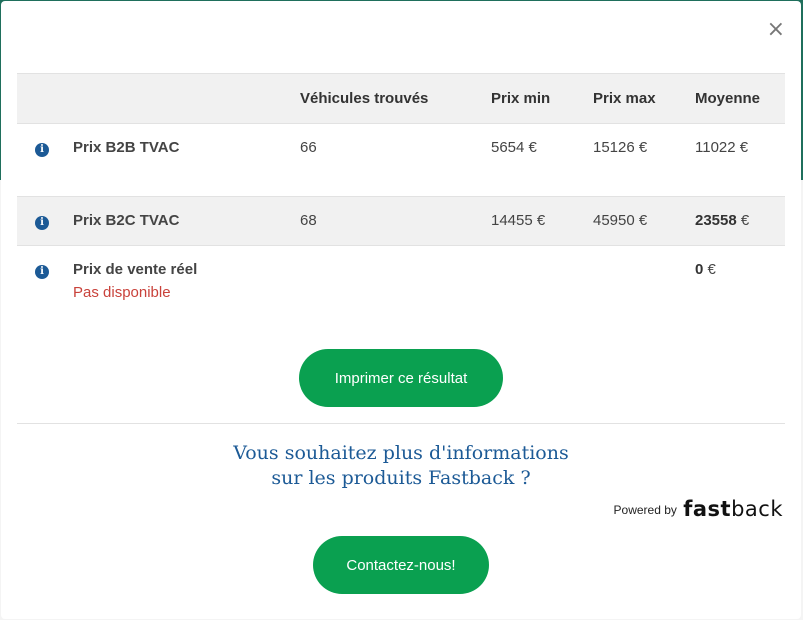 The width and height of the screenshot is (803, 620). Describe the element at coordinates (395, 221) in the screenshot. I see `vehicles-found-value: 68` at that location.